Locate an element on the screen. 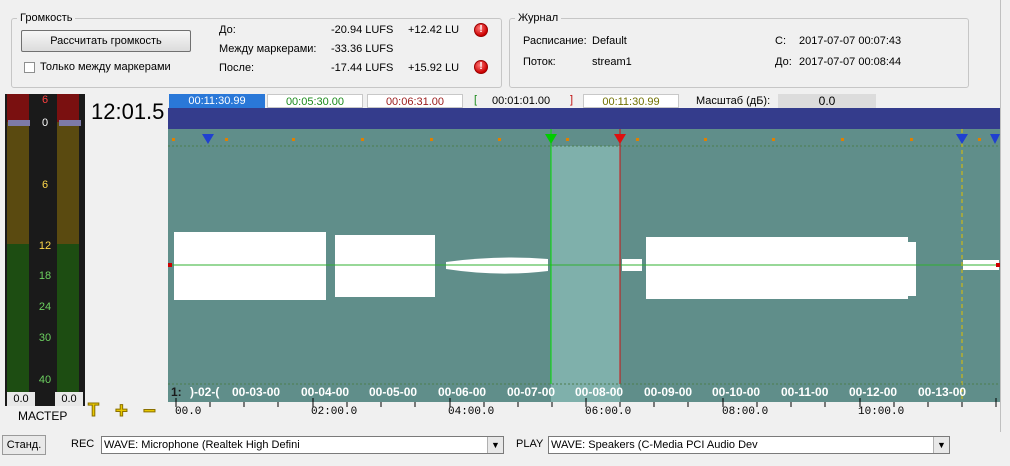  clock-display: 12:01.5 is located at coordinates (128, 111).